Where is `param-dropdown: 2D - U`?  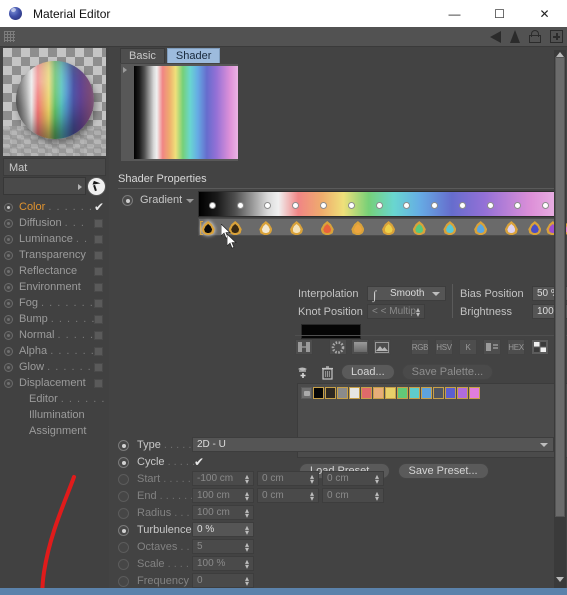 param-dropdown: 2D - U is located at coordinates (373, 444).